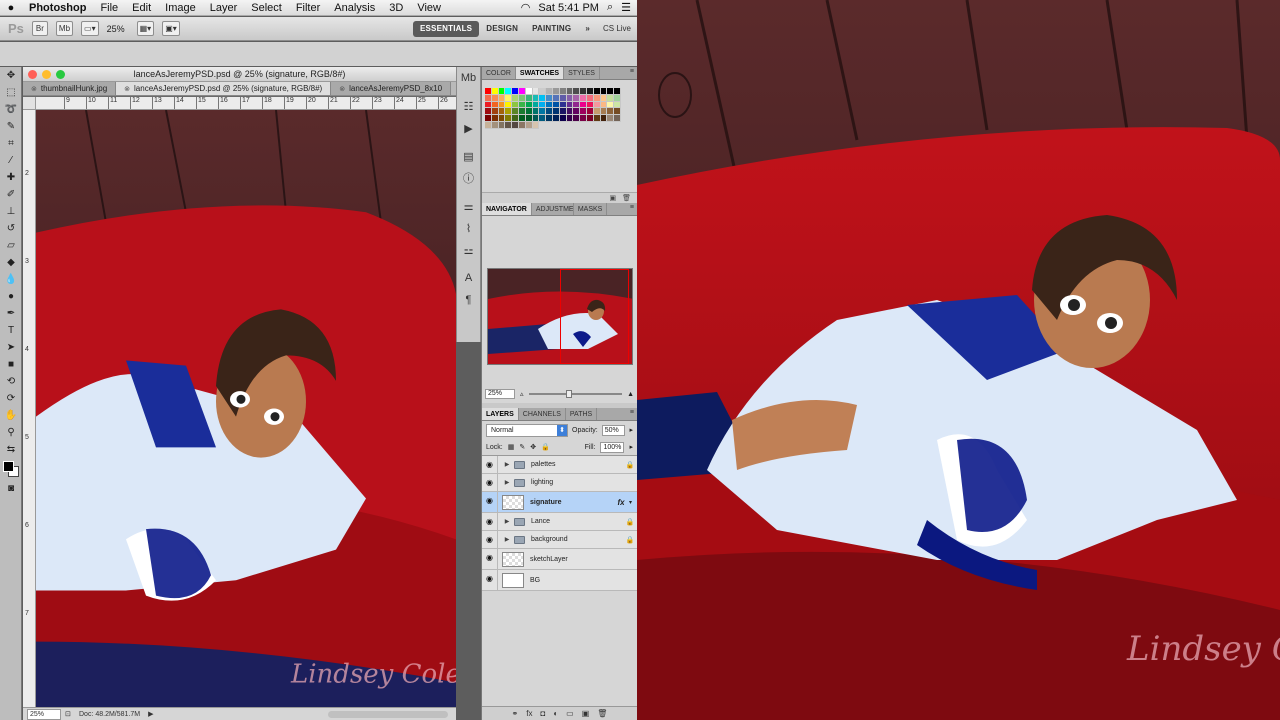 This screenshot has width=1280, height=720. I want to click on eraser-tool-icon: ▱, so click(11, 245).